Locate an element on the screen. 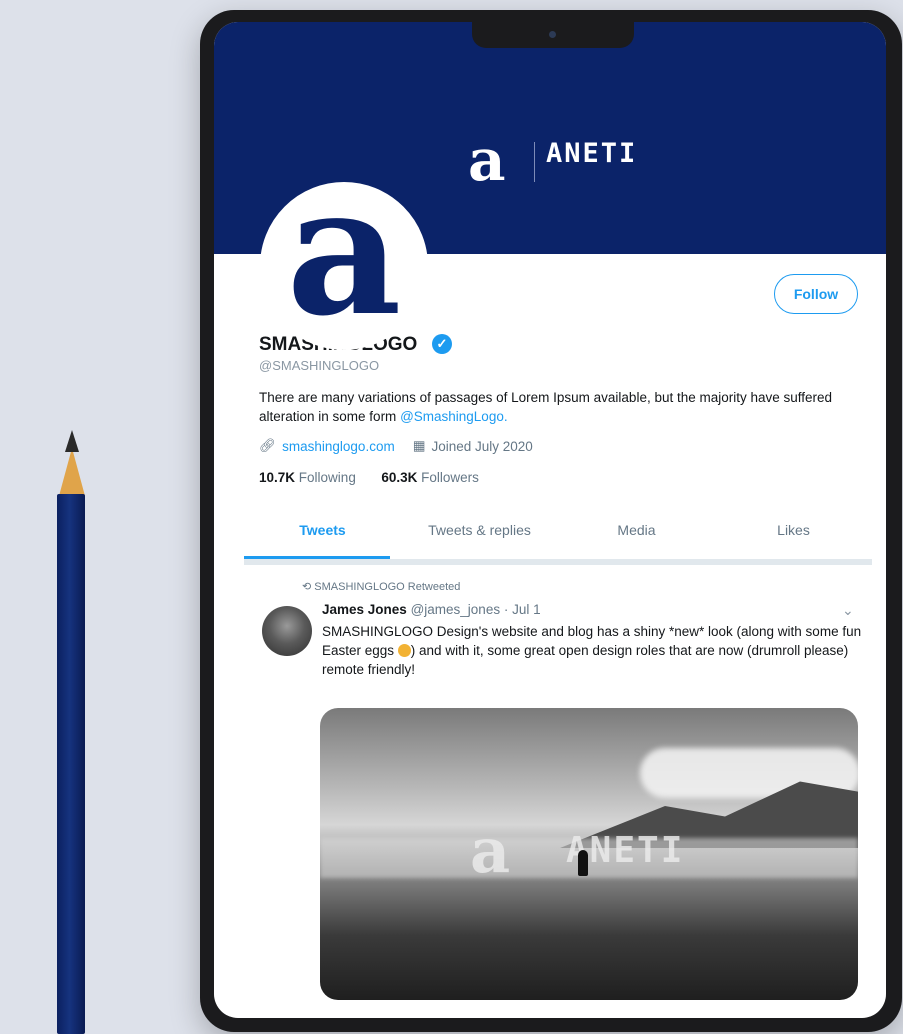 The width and height of the screenshot is (903, 1034). tab-tweets-replies: Tweets & replies is located at coordinates (479, 539).